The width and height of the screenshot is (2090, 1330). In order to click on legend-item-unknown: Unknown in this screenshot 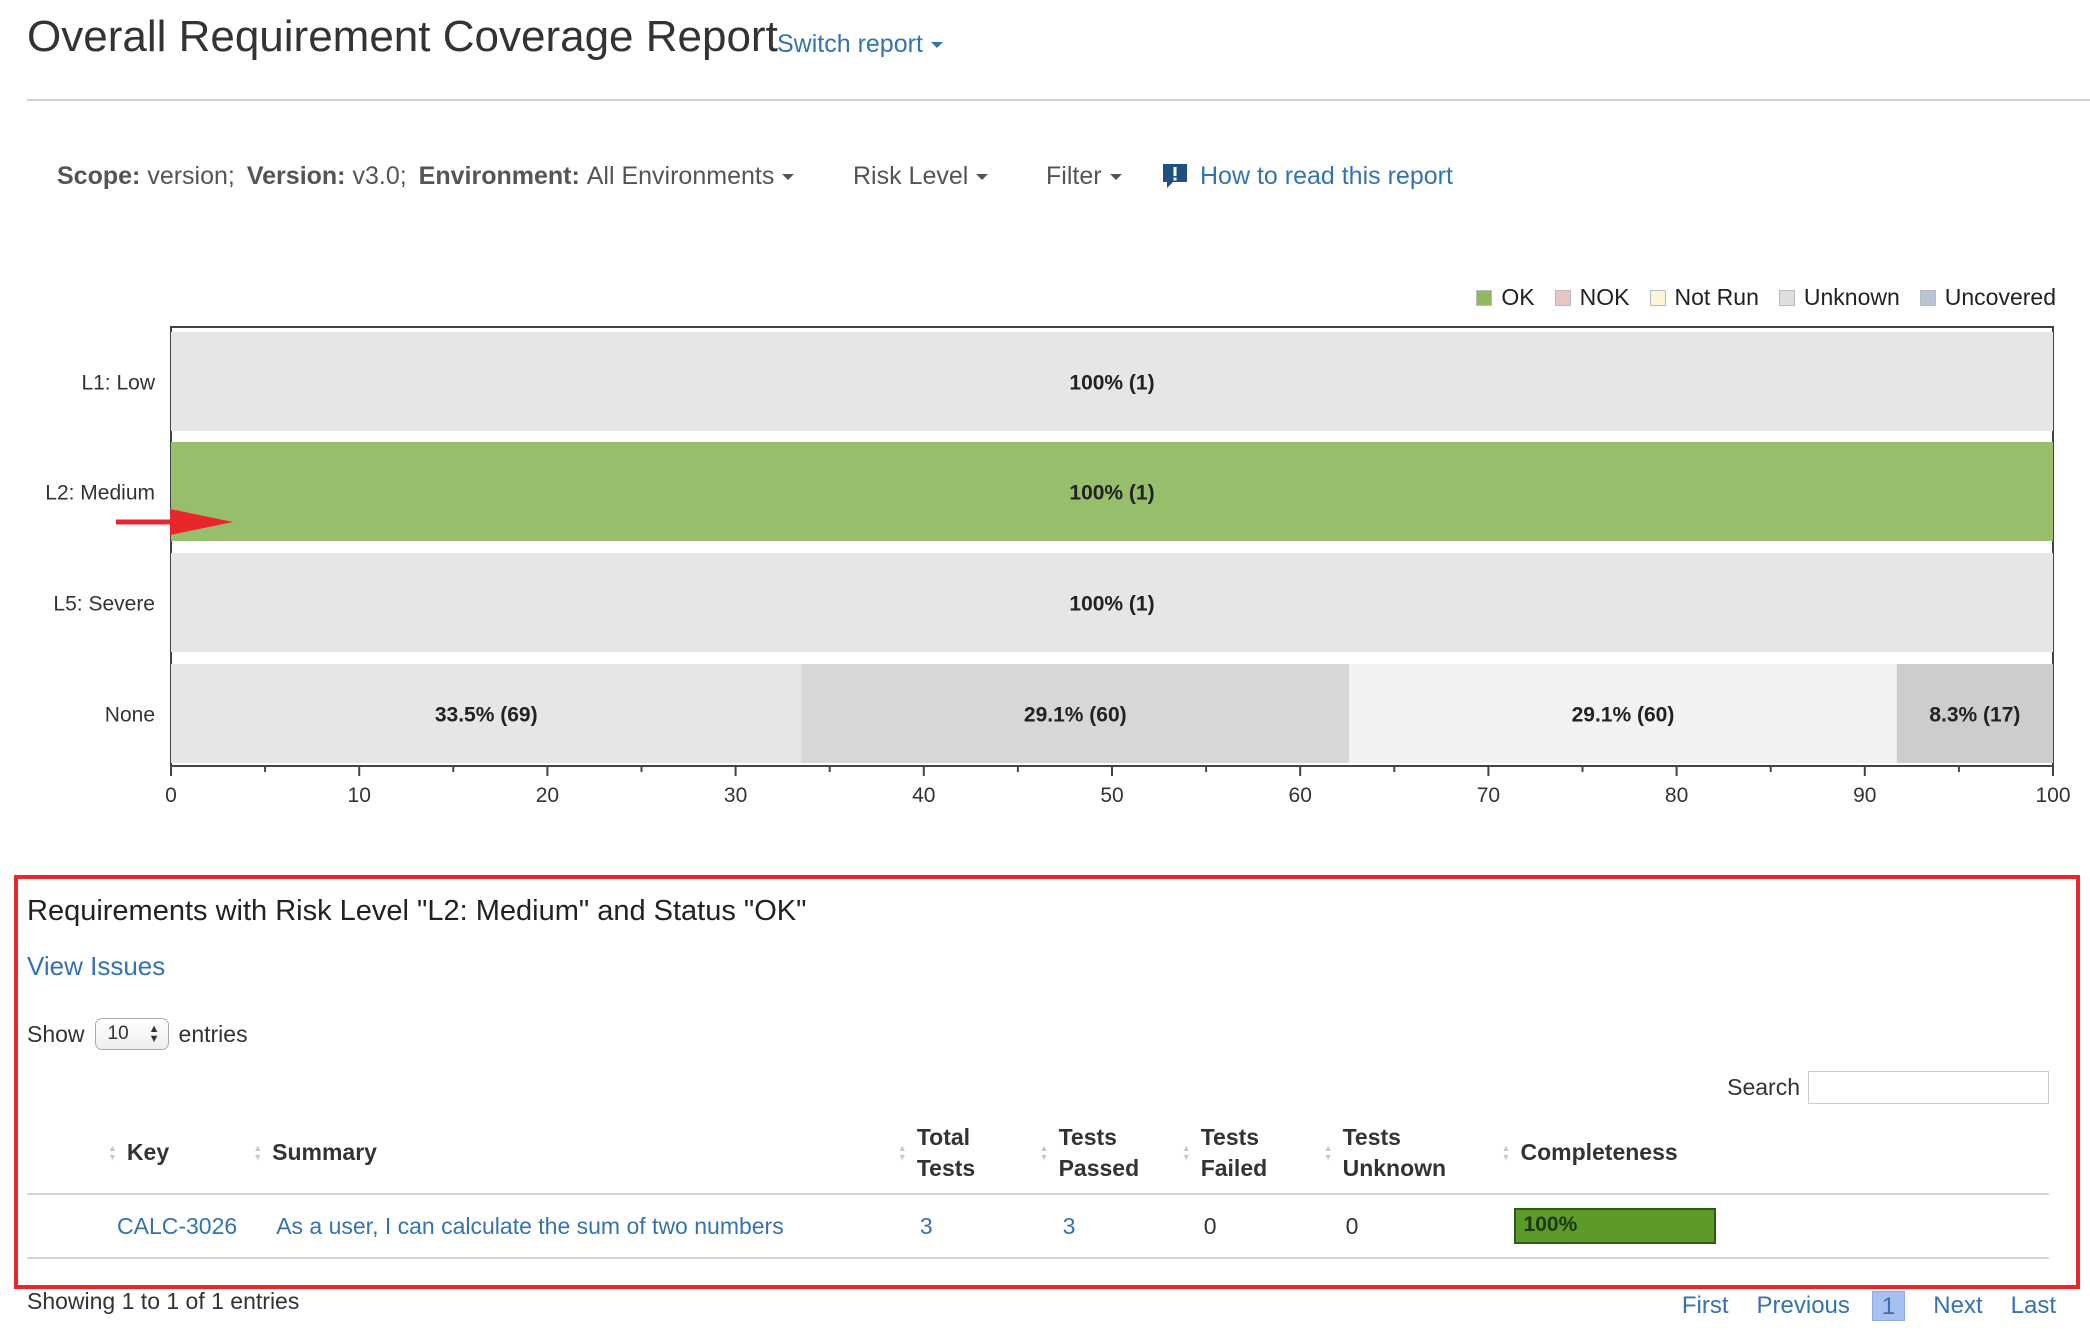, I will do `click(1839, 297)`.